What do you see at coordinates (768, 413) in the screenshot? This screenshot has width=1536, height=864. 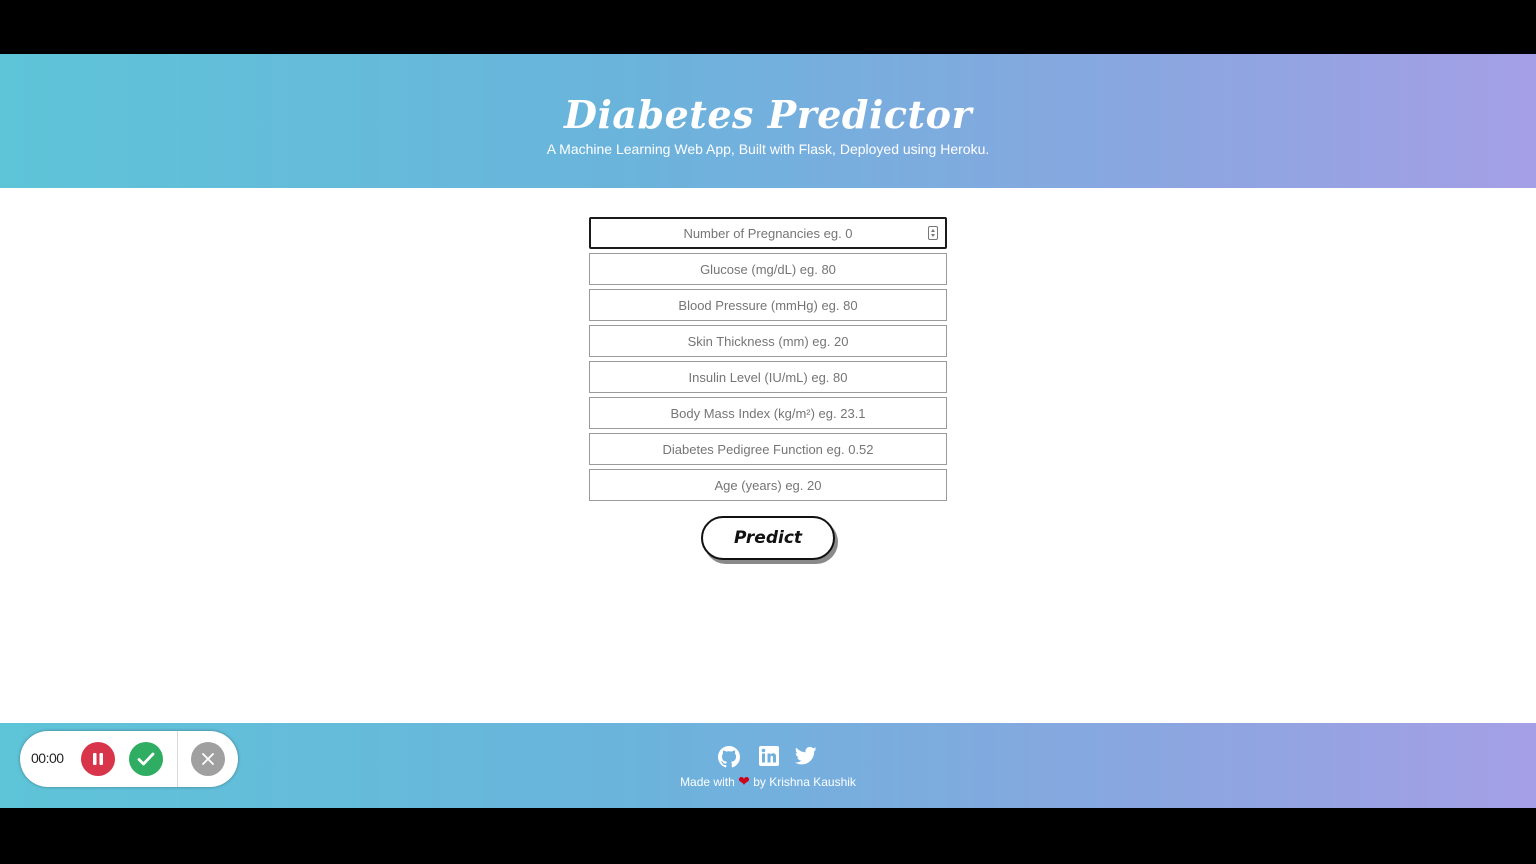 I see `bmi-input` at bounding box center [768, 413].